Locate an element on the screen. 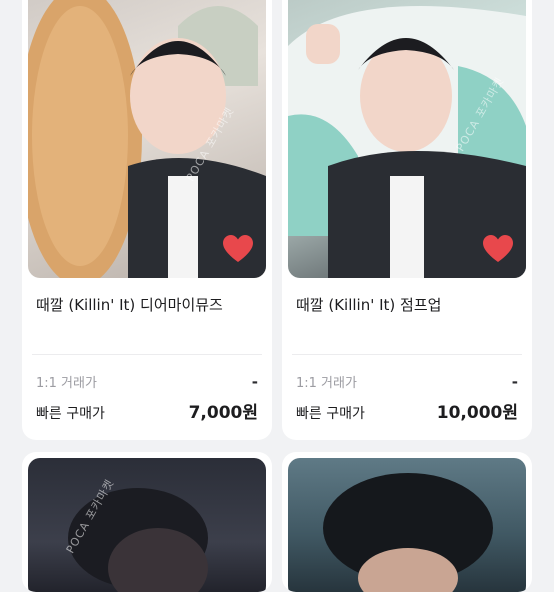 The height and width of the screenshot is (592, 554). product-title: 때깔 (Killin' It) 점프업 is located at coordinates (407, 304).